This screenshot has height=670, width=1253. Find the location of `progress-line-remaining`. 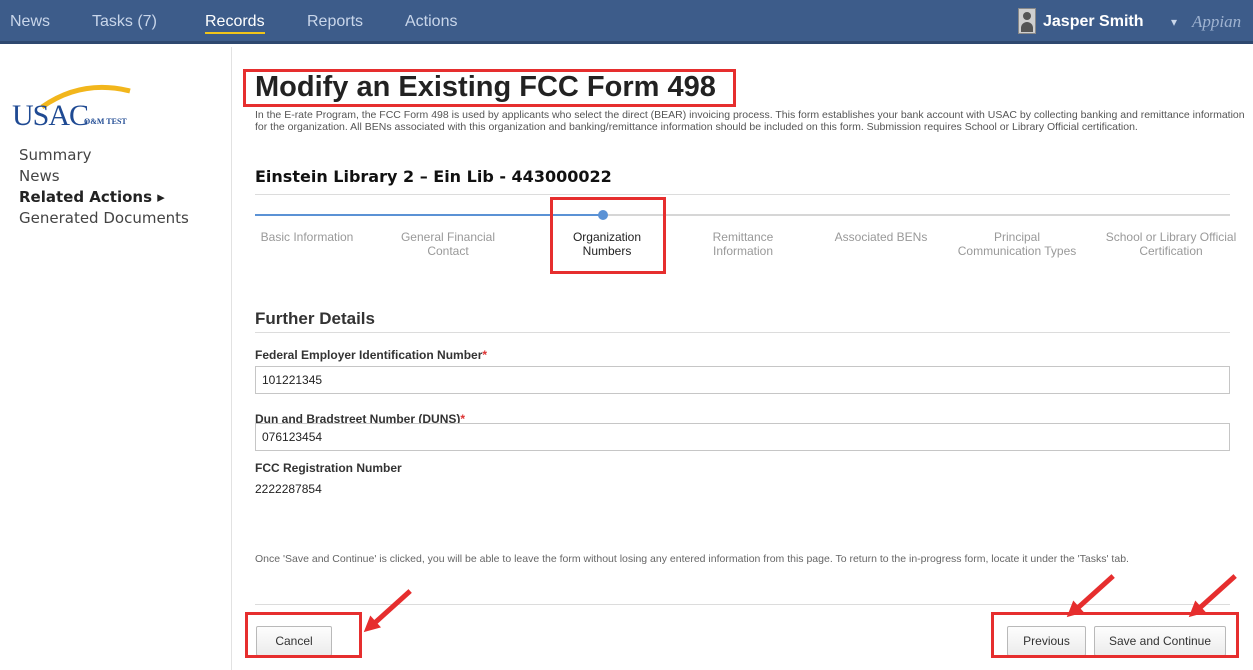

progress-line-remaining is located at coordinates (916, 215).